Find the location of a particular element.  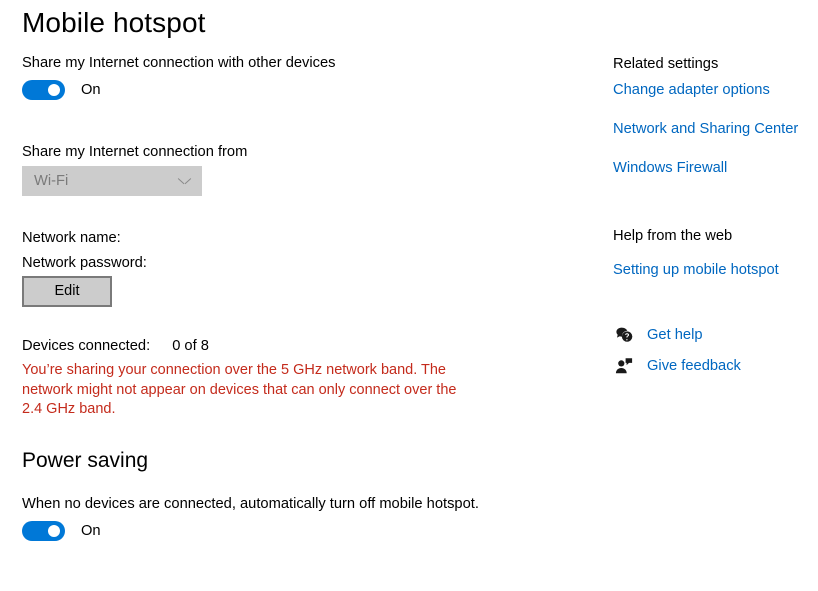

give-feedback-row: Give feedback is located at coordinates (677, 366).